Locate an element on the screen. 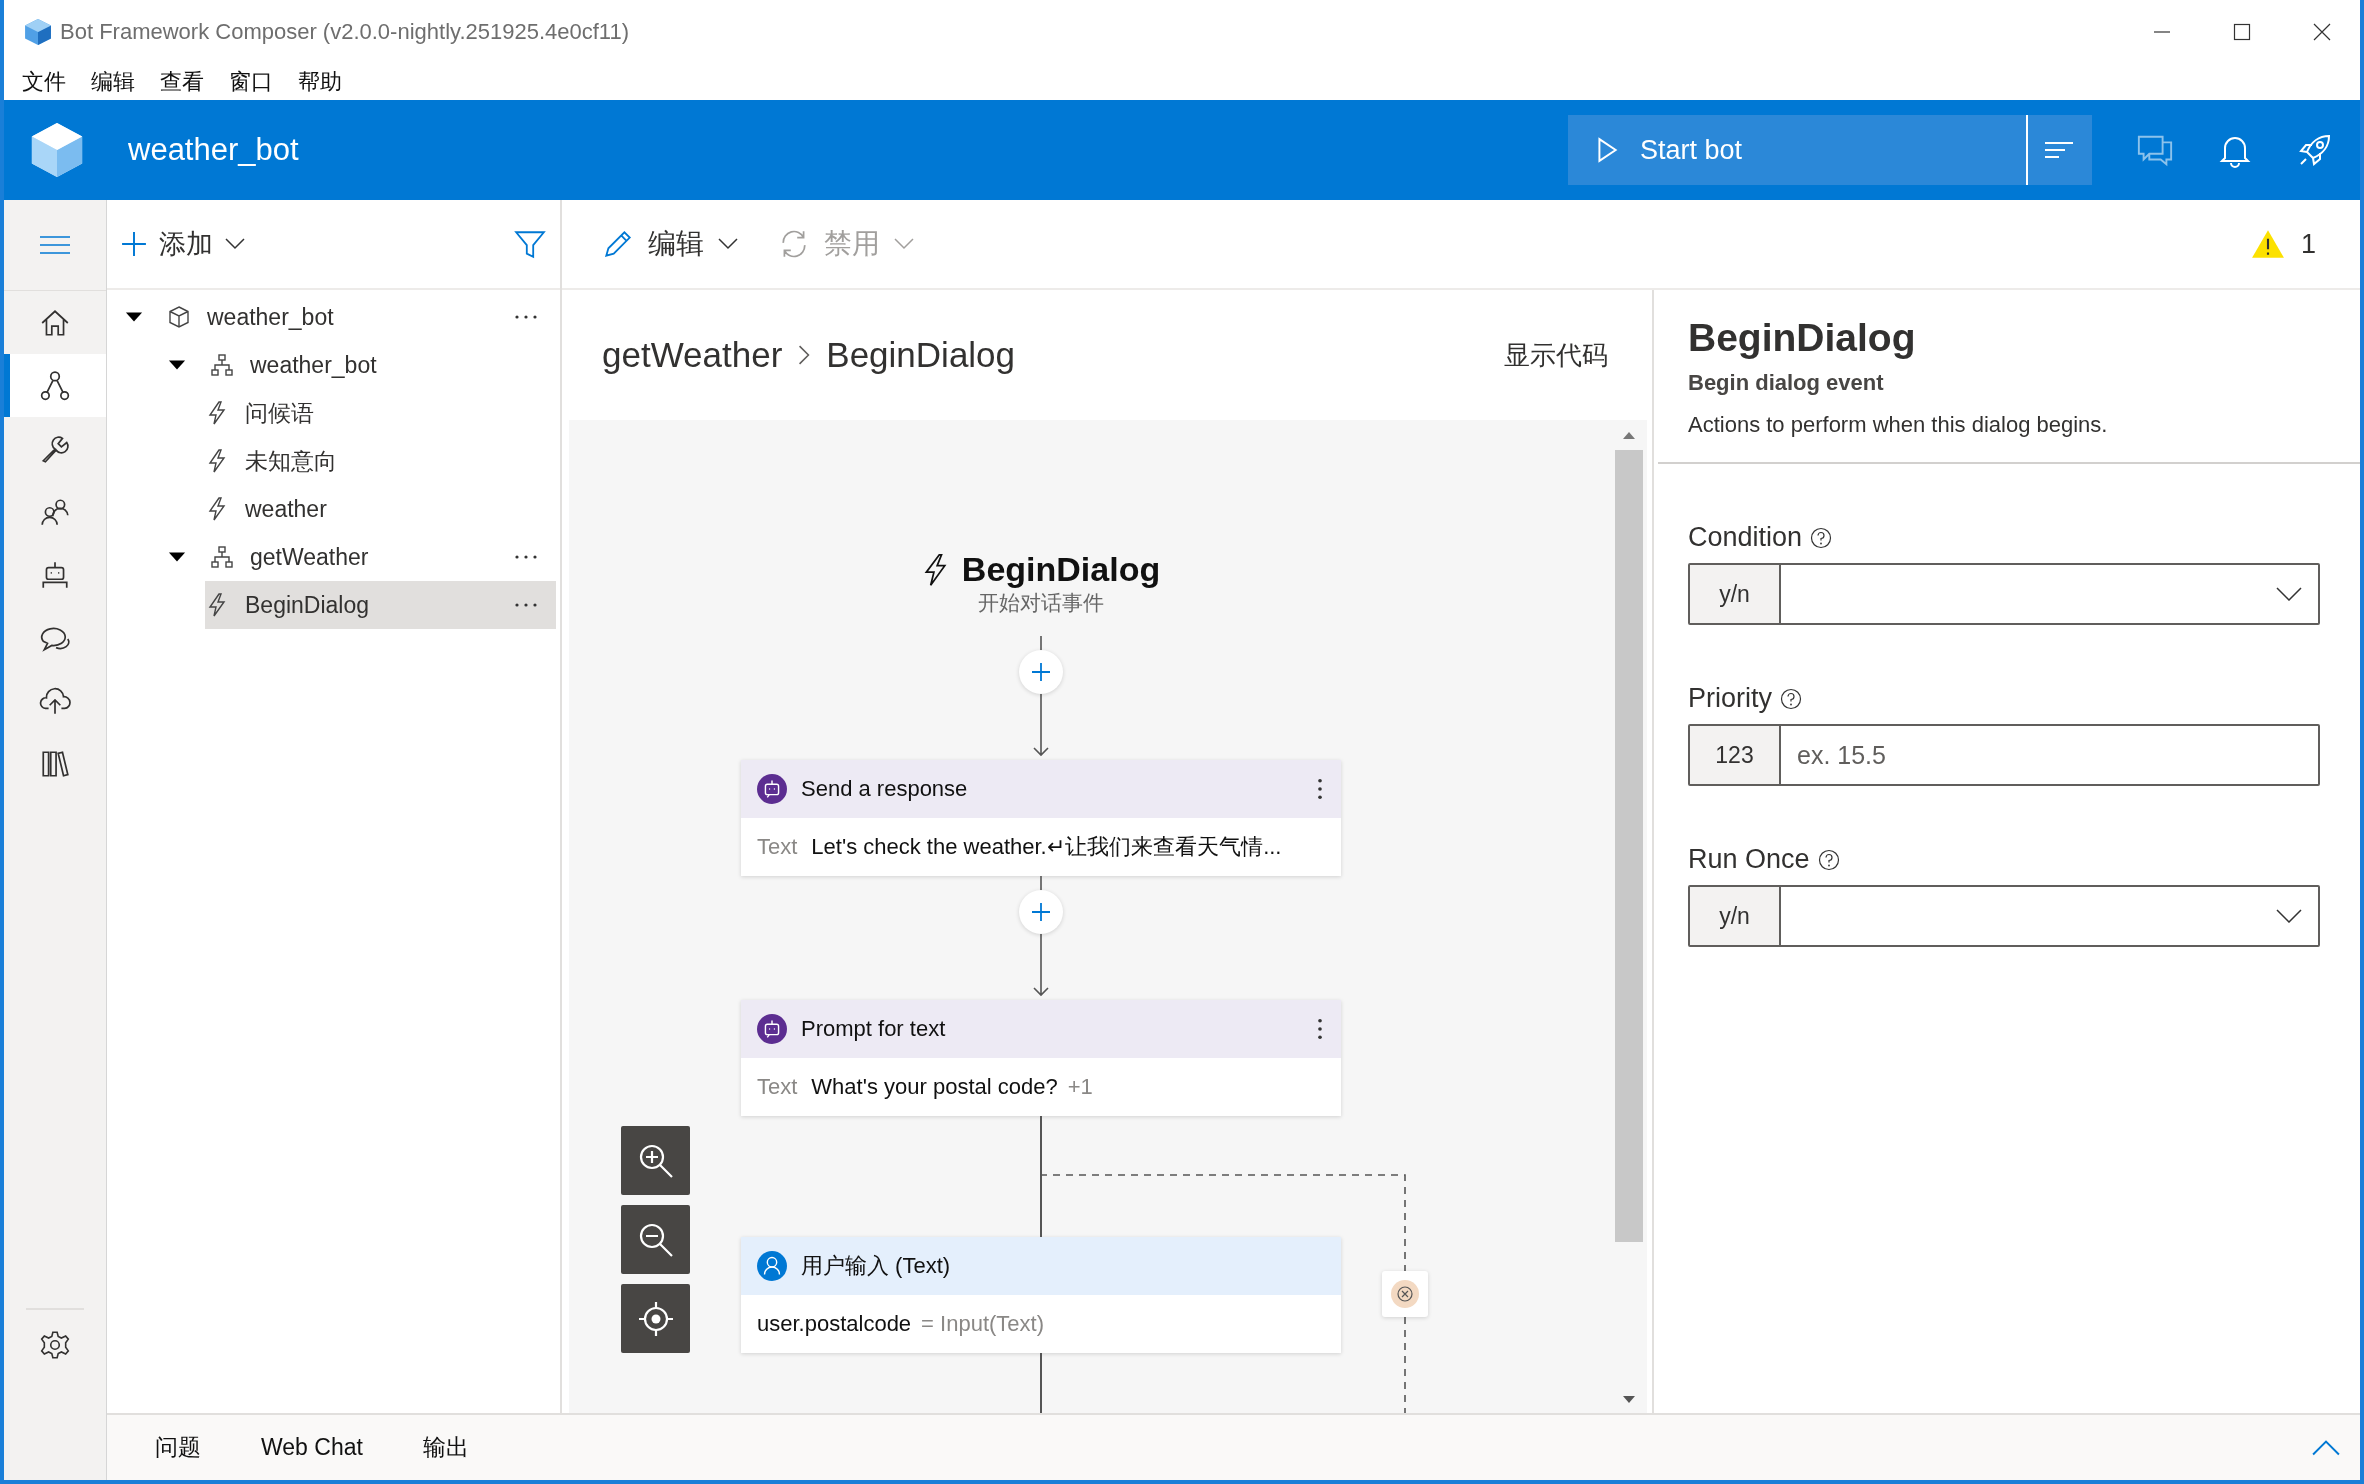  menu-item: 帮助 is located at coordinates (320, 81).